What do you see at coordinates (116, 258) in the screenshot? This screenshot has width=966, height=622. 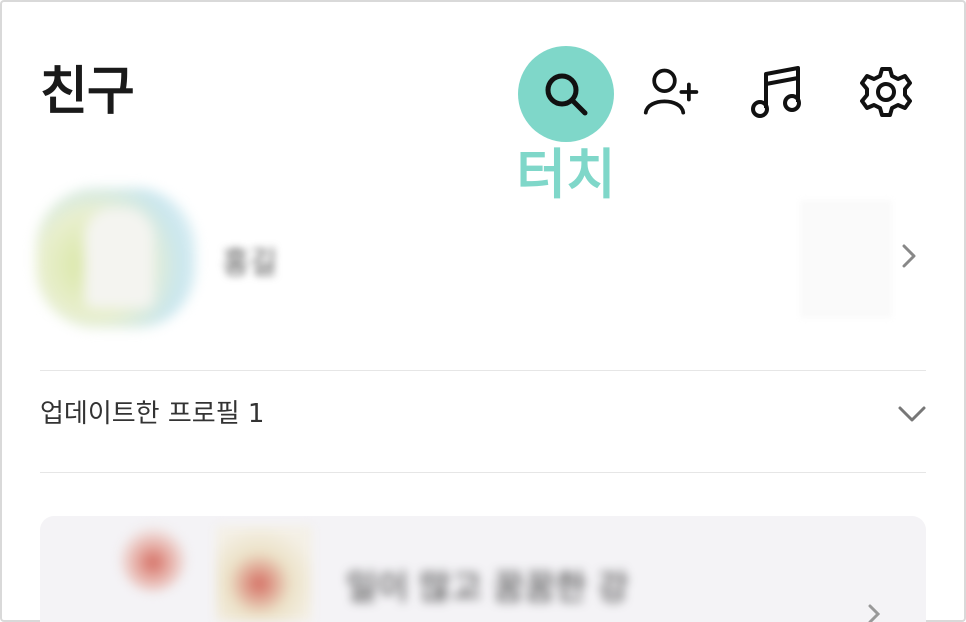 I see `my-profile-avatar` at bounding box center [116, 258].